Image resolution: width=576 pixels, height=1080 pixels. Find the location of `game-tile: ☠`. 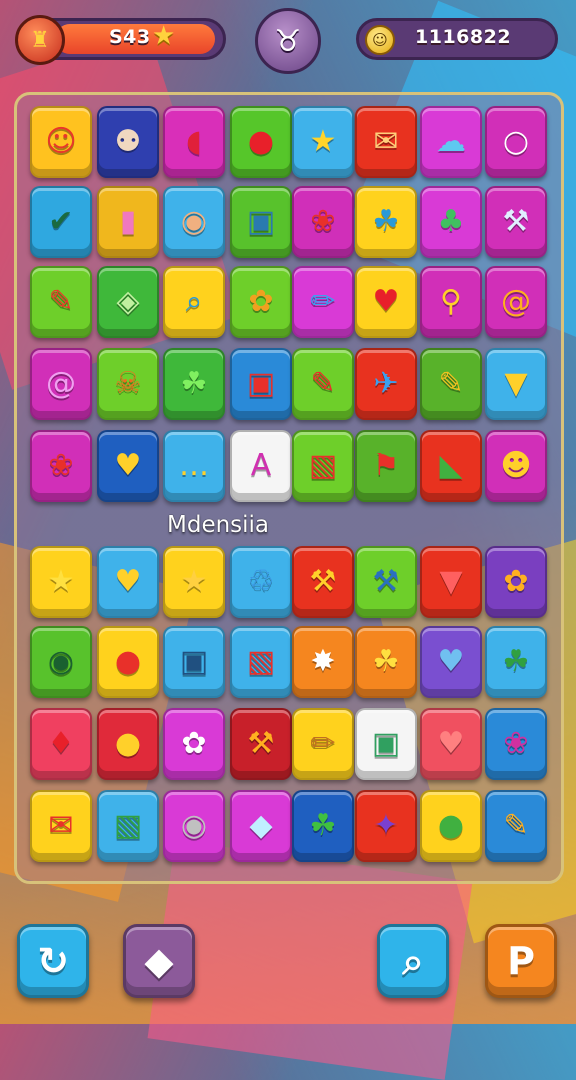

game-tile: ☠ is located at coordinates (128, 384).